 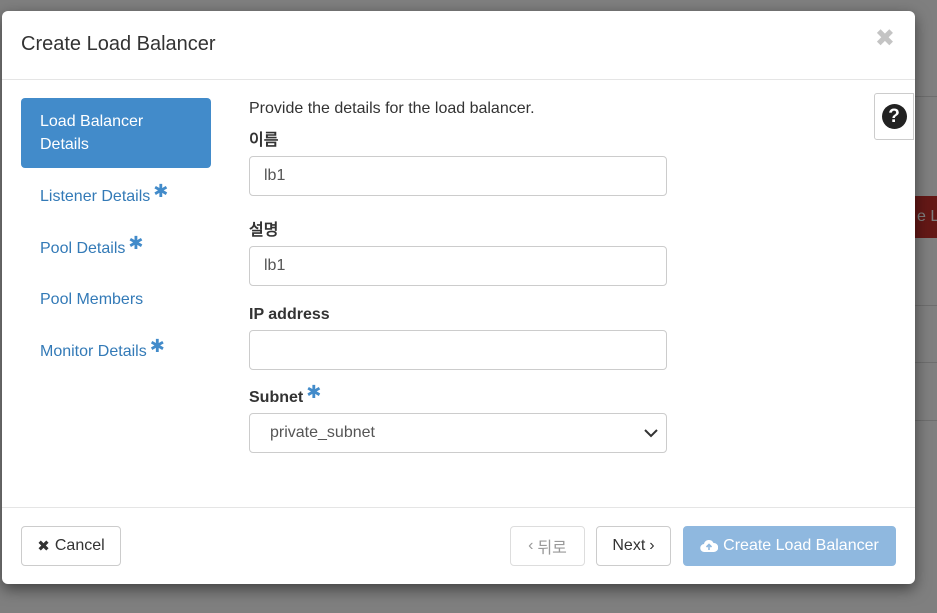 What do you see at coordinates (458, 45) in the screenshot?
I see `modal-header: Create Load Balancer ✖` at bounding box center [458, 45].